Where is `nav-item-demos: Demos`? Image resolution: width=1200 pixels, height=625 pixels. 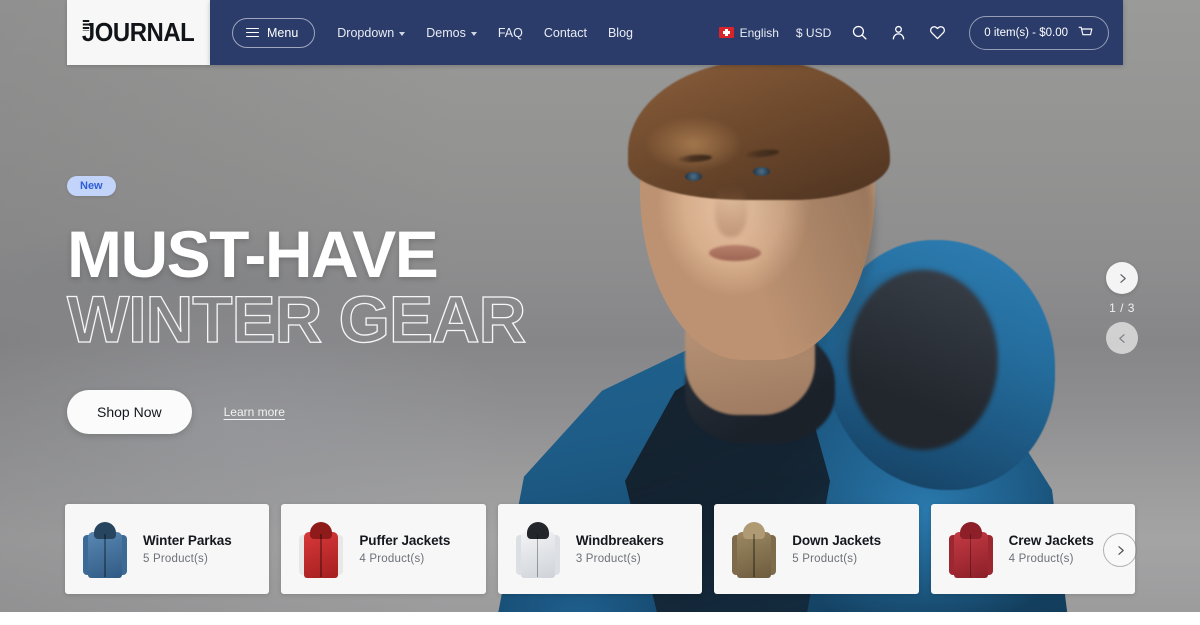 nav-item-demos: Demos is located at coordinates (451, 33).